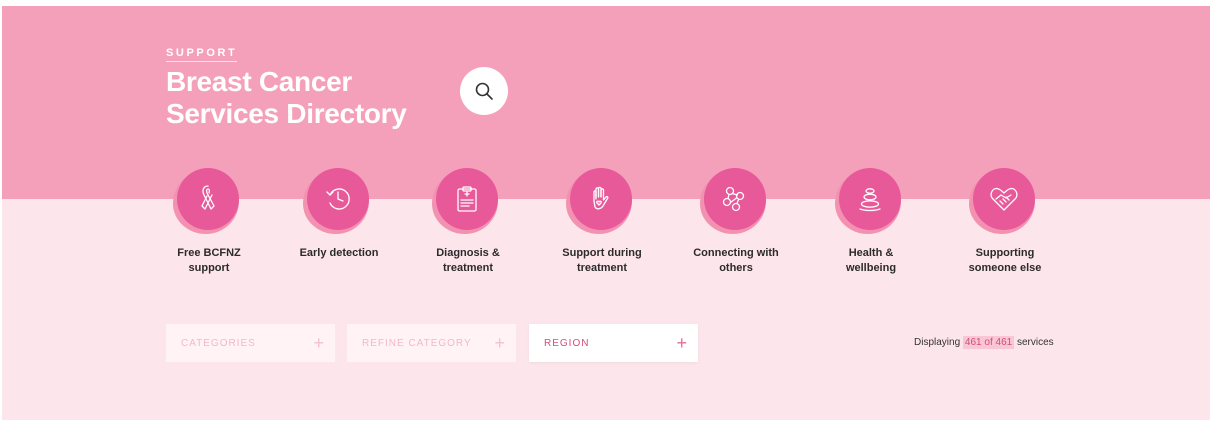  Describe the element at coordinates (1005, 228) in the screenshot. I see `category-supporting-someone-else: Supporting someone else` at that location.